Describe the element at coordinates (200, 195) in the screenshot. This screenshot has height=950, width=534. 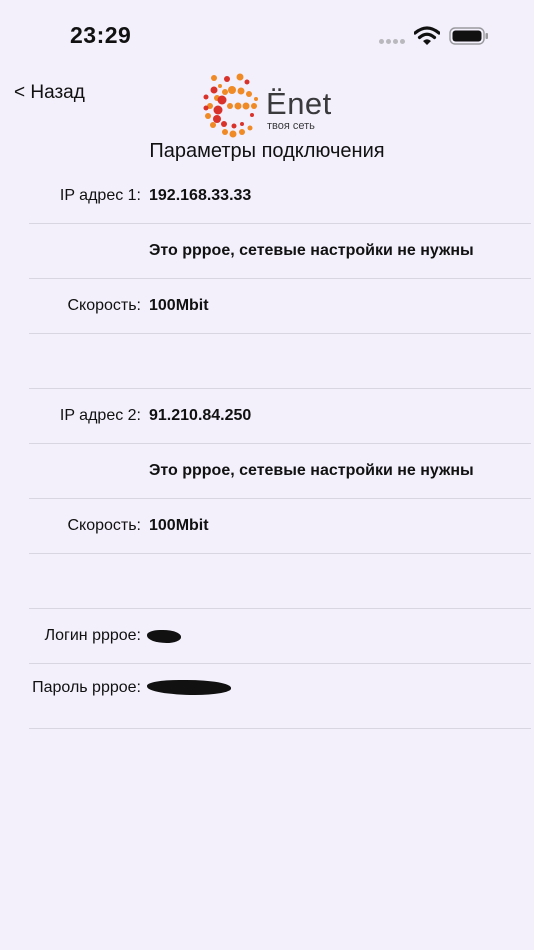
I see `ip-address-1-value: 192.168.33.33` at that location.